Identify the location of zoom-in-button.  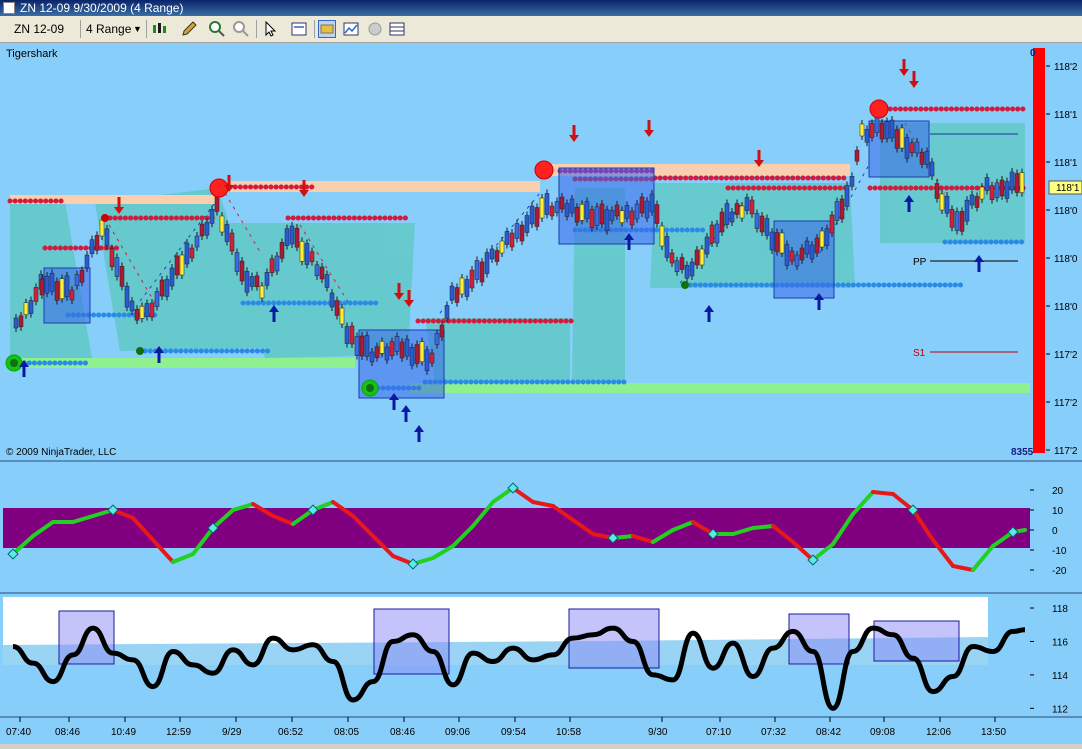
(217, 29).